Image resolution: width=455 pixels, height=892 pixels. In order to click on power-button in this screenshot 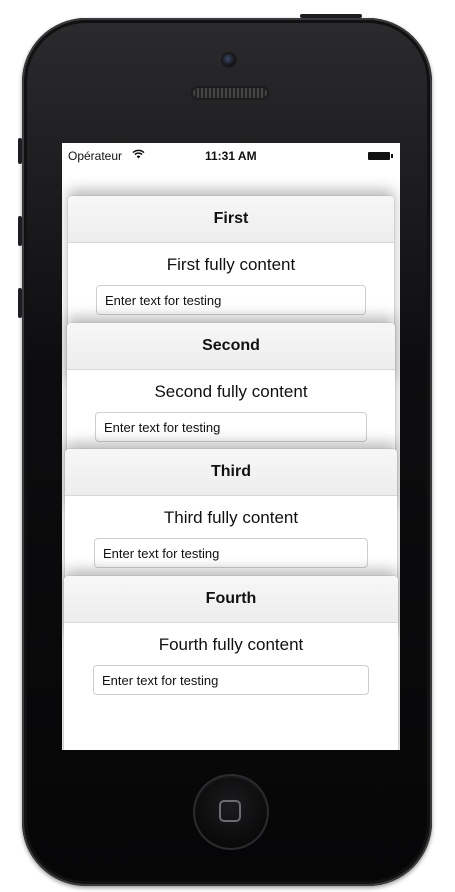, I will do `click(331, 16)`.